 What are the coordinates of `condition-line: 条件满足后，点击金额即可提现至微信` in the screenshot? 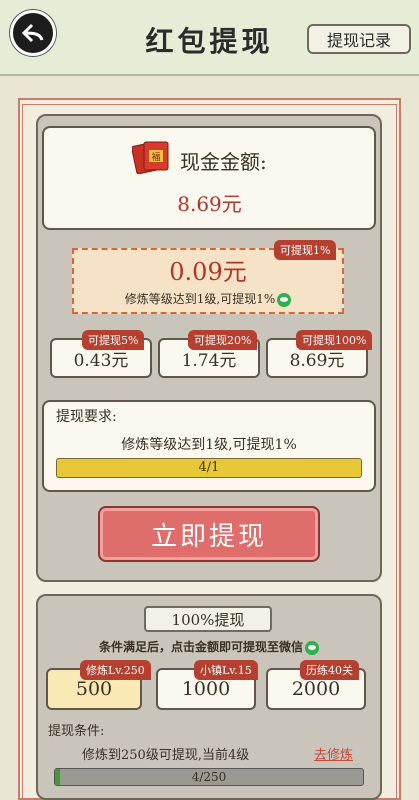 It's located at (209, 646).